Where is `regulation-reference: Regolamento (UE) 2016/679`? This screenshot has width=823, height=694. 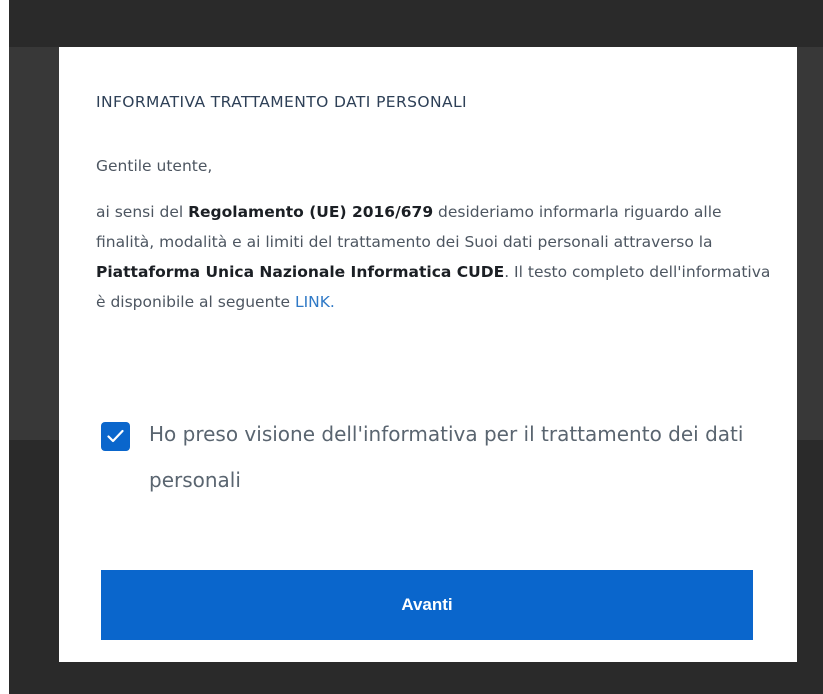 regulation-reference: Regolamento (UE) 2016/679 is located at coordinates (311, 212).